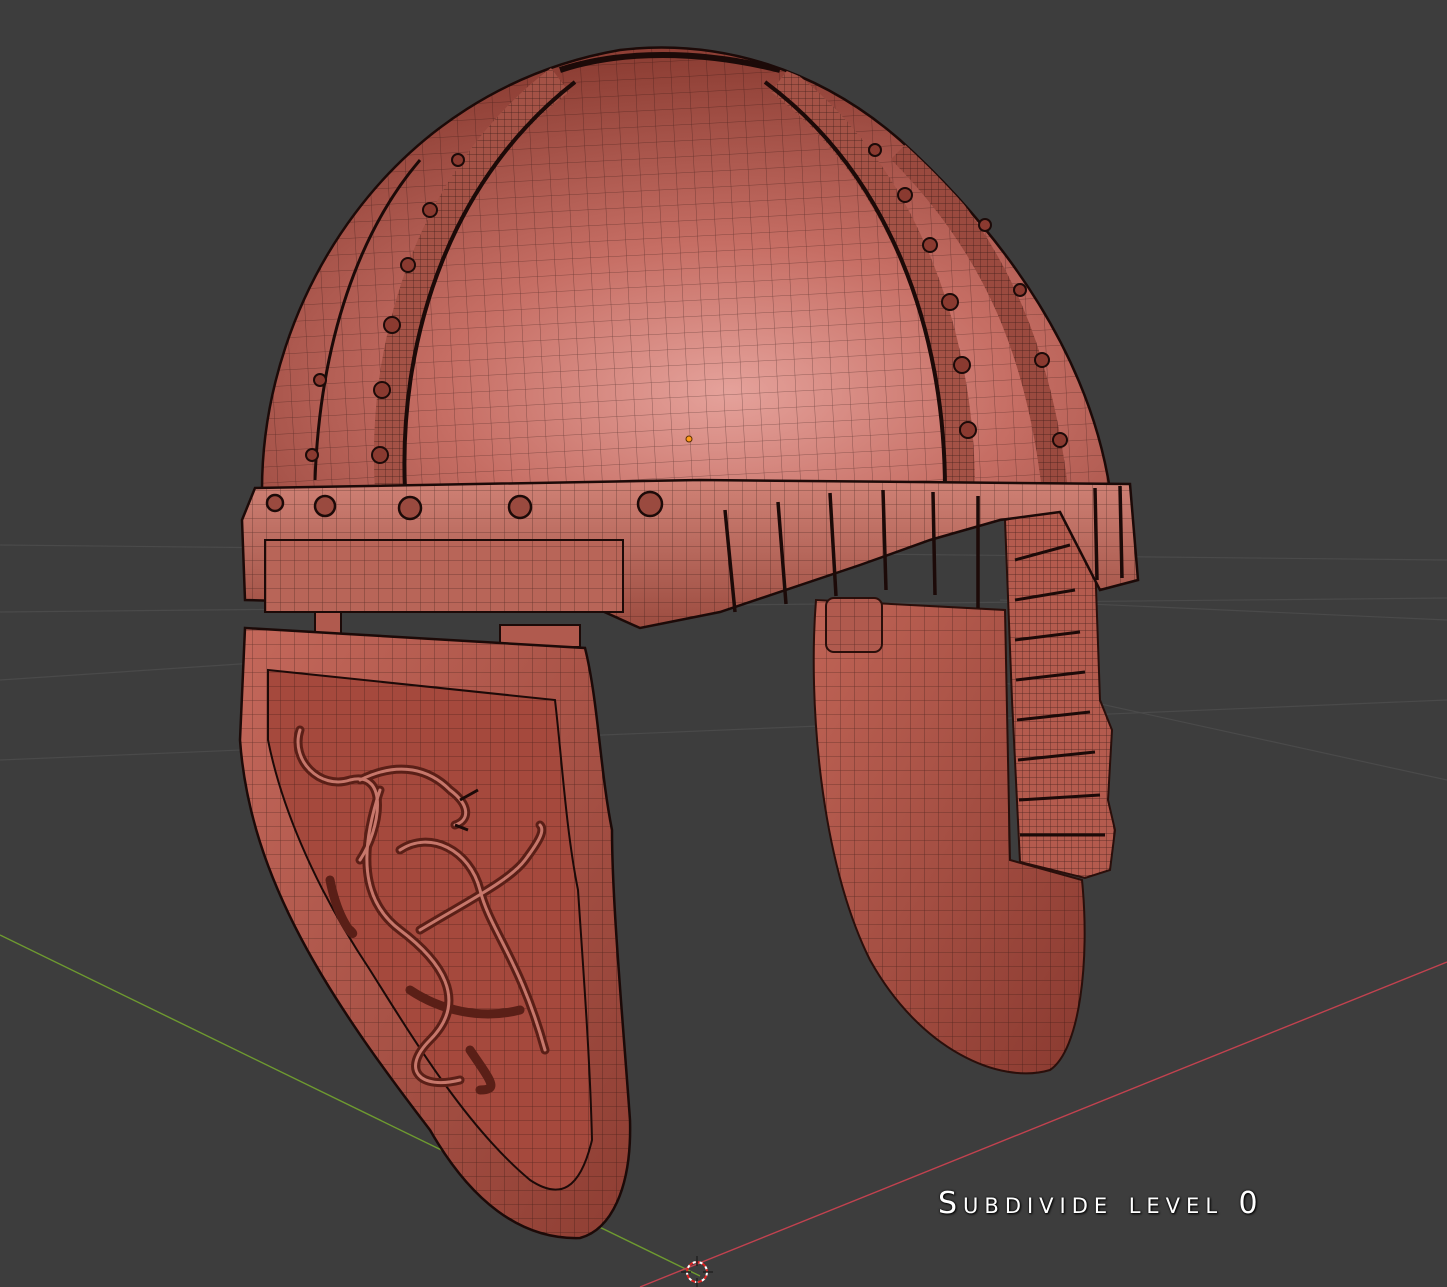 Image resolution: width=1447 pixels, height=1287 pixels. What do you see at coordinates (690, 554) in the screenshot?
I see `brow-band` at bounding box center [690, 554].